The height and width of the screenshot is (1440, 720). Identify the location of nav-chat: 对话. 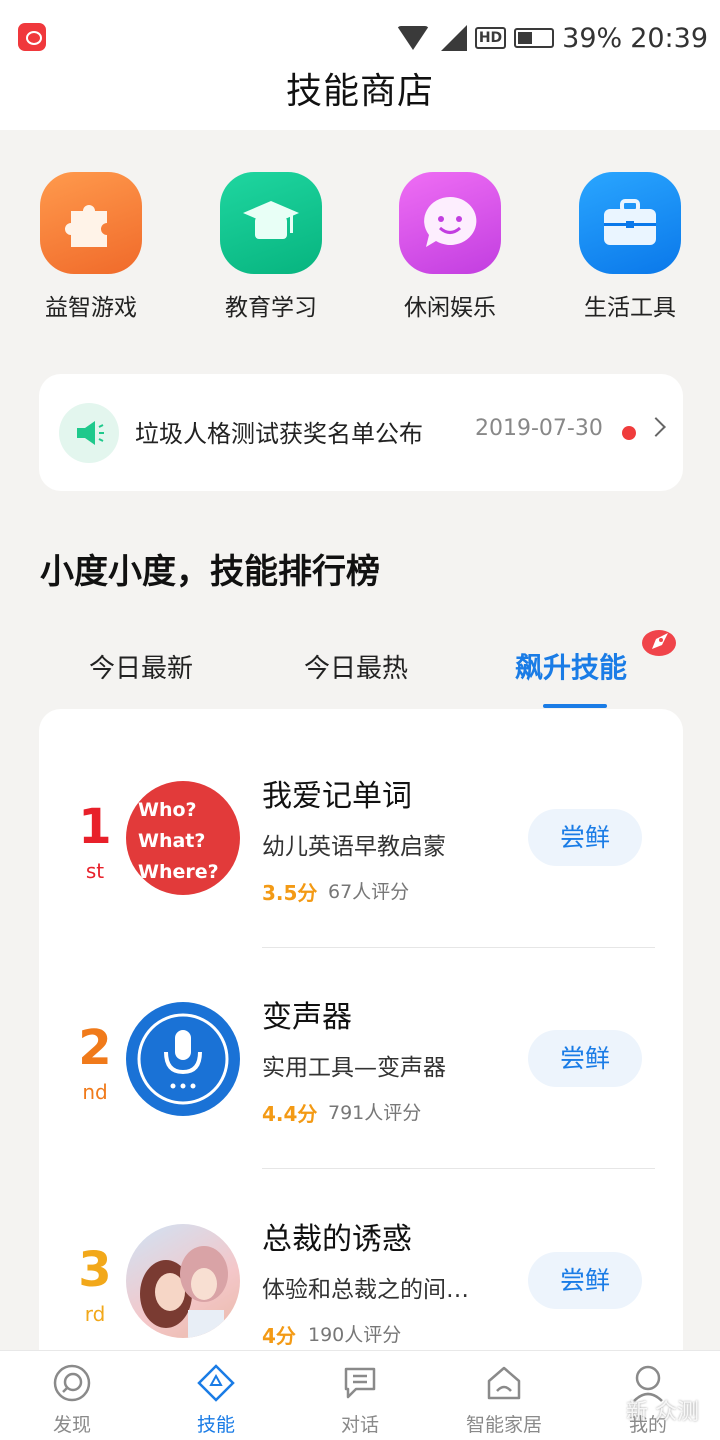
(360, 1395).